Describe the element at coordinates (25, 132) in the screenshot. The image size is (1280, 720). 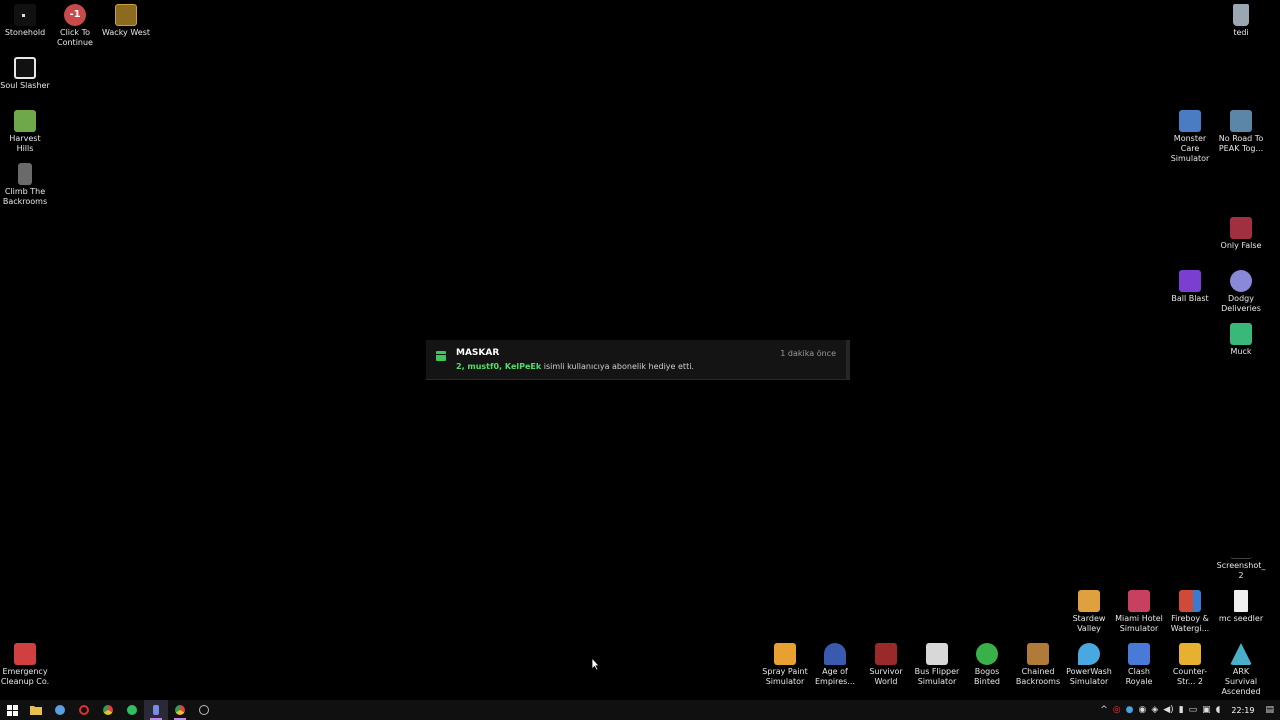
I see `desktop-icon-harvest-hills: Harvest Hills` at that location.